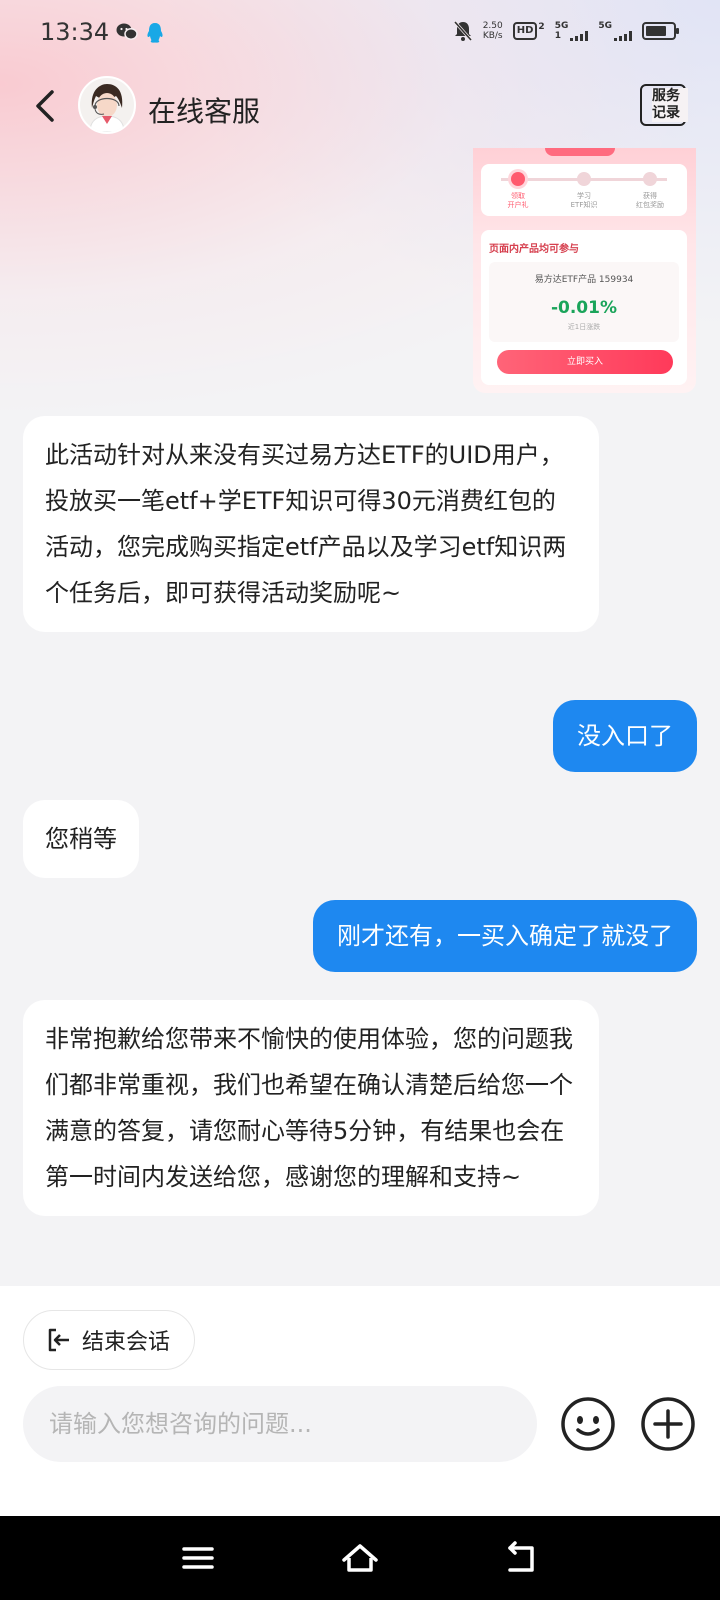 The width and height of the screenshot is (720, 1600). I want to click on sim2-signal-text: 5G 2, so click(605, 31).